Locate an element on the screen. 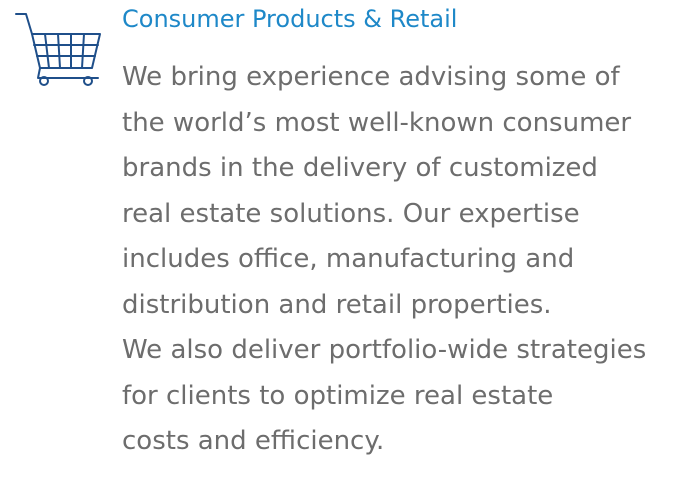 This screenshot has width=677, height=485. description-line: real estate solutions. Our expertise is located at coordinates (351, 213).